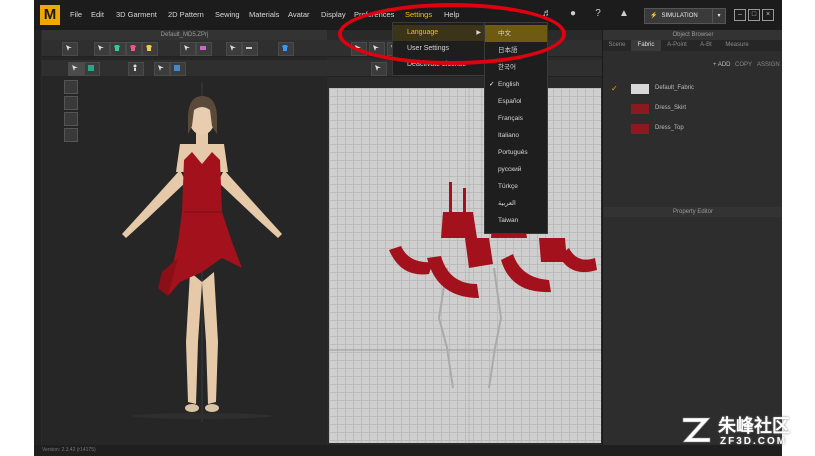  Describe the element at coordinates (743, 65) in the screenshot. I see `copy-fabric-button: COPY` at that location.